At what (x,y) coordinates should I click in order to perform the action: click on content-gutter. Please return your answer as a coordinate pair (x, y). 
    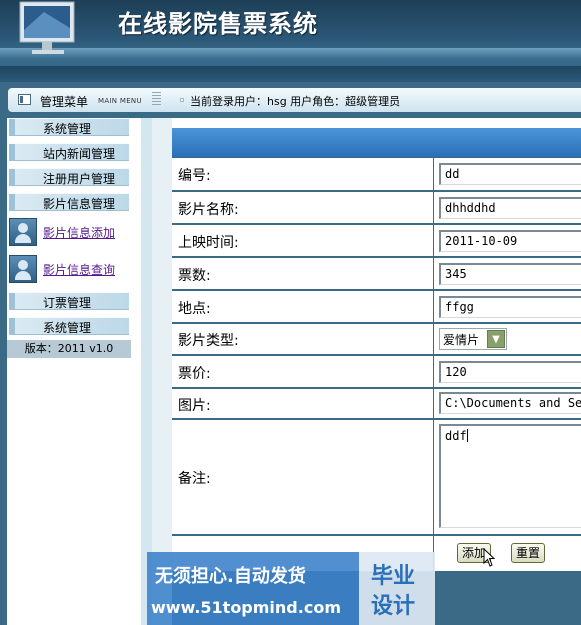
    Looking at the image, I should click on (162, 371).